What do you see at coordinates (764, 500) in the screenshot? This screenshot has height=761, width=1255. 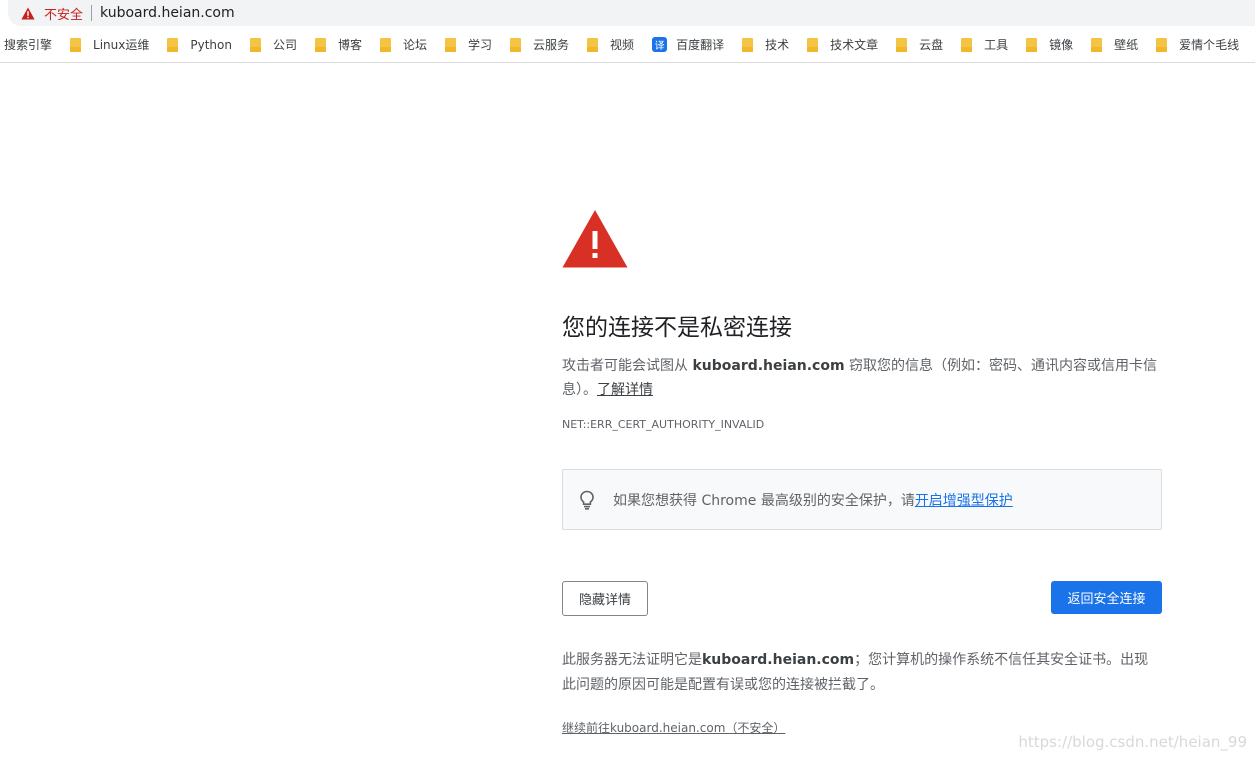 I see `tip-message: 如果您想获得 Chrome 最高级别的安全保护，请` at bounding box center [764, 500].